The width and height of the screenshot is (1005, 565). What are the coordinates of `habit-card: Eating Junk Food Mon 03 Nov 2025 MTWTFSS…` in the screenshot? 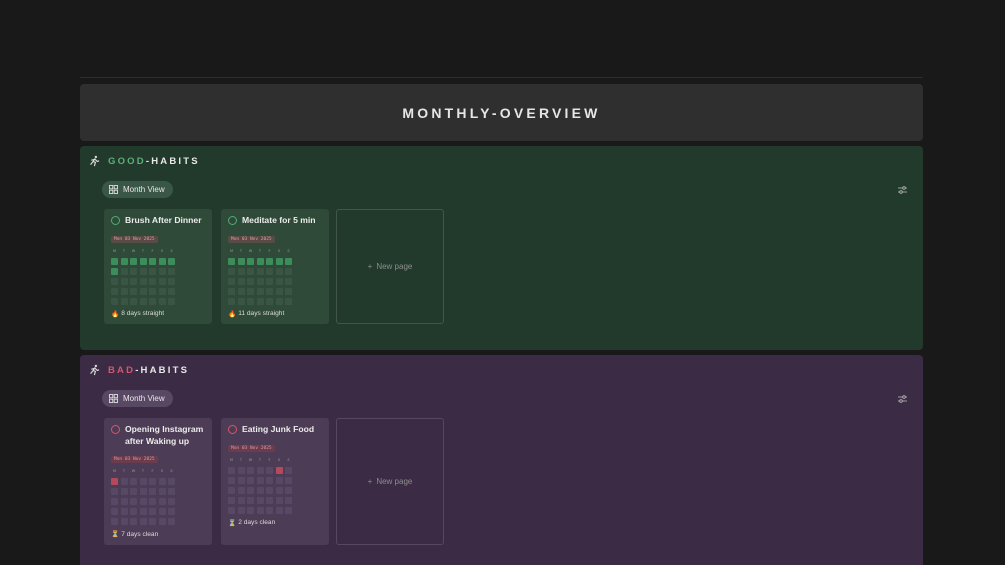 It's located at (275, 481).